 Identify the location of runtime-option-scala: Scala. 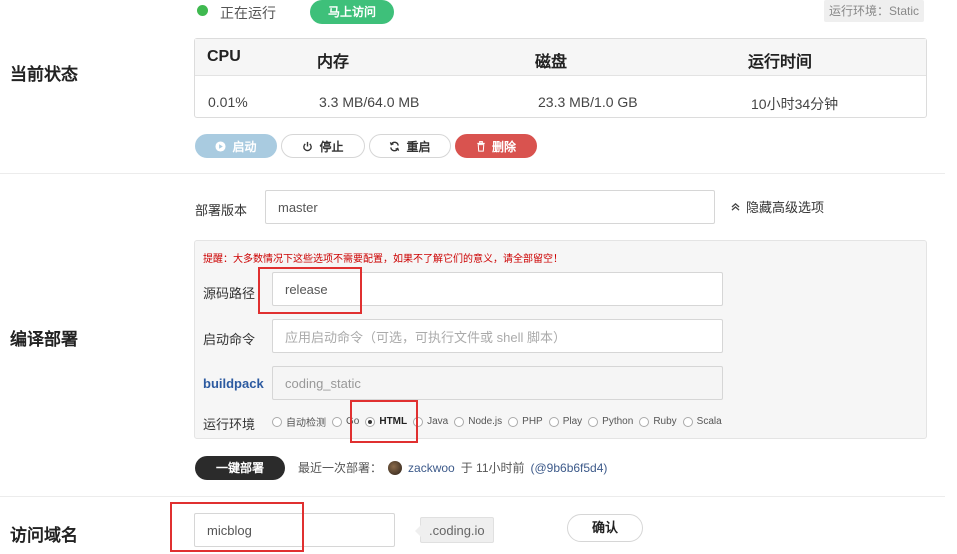
(702, 421).